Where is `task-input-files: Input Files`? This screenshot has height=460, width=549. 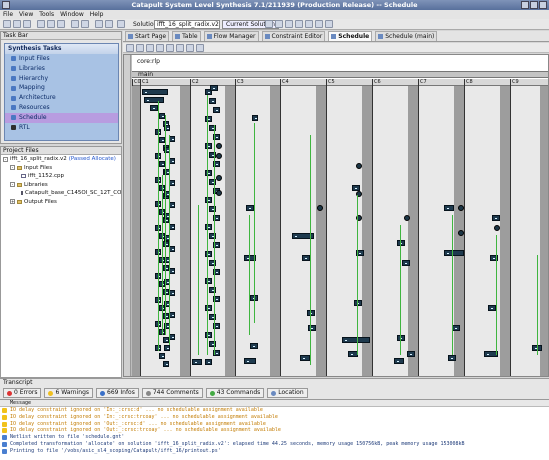 task-input-files: Input Files is located at coordinates (61, 59).